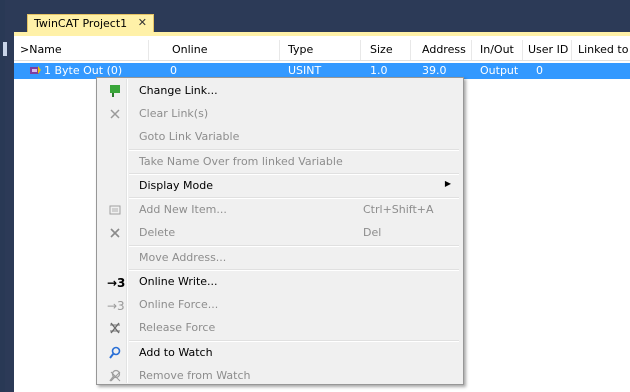 The width and height of the screenshot is (630, 392). I want to click on menu-item-clear-links: Clear Link(s), so click(280, 114).